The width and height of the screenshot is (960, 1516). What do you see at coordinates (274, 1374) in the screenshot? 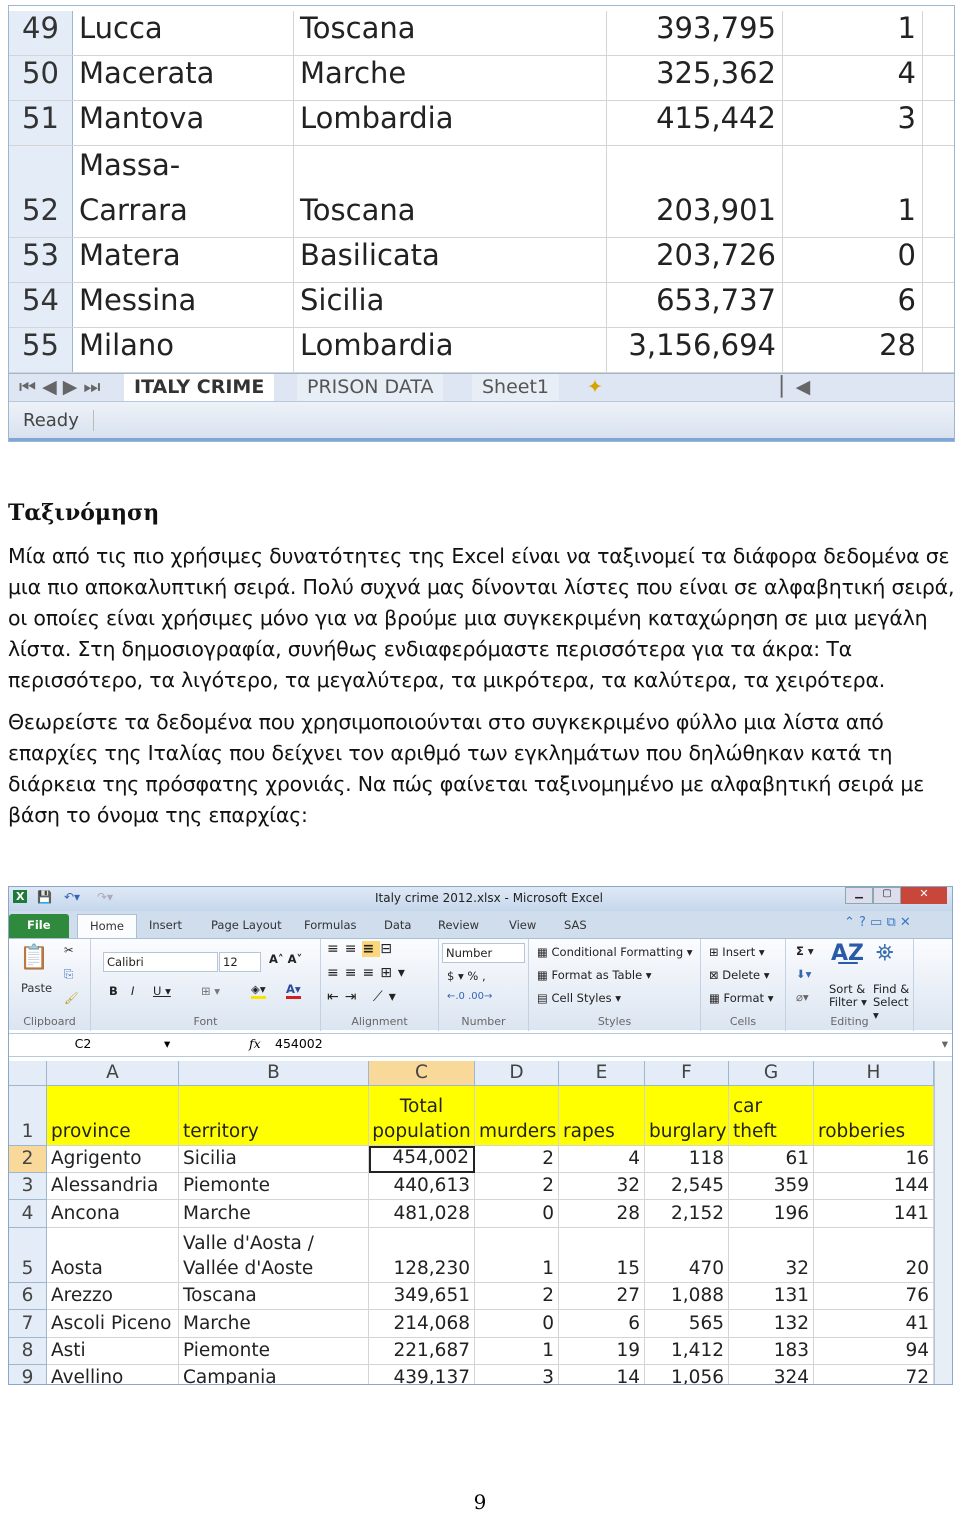
I see `table-cell: Campania` at bounding box center [274, 1374].